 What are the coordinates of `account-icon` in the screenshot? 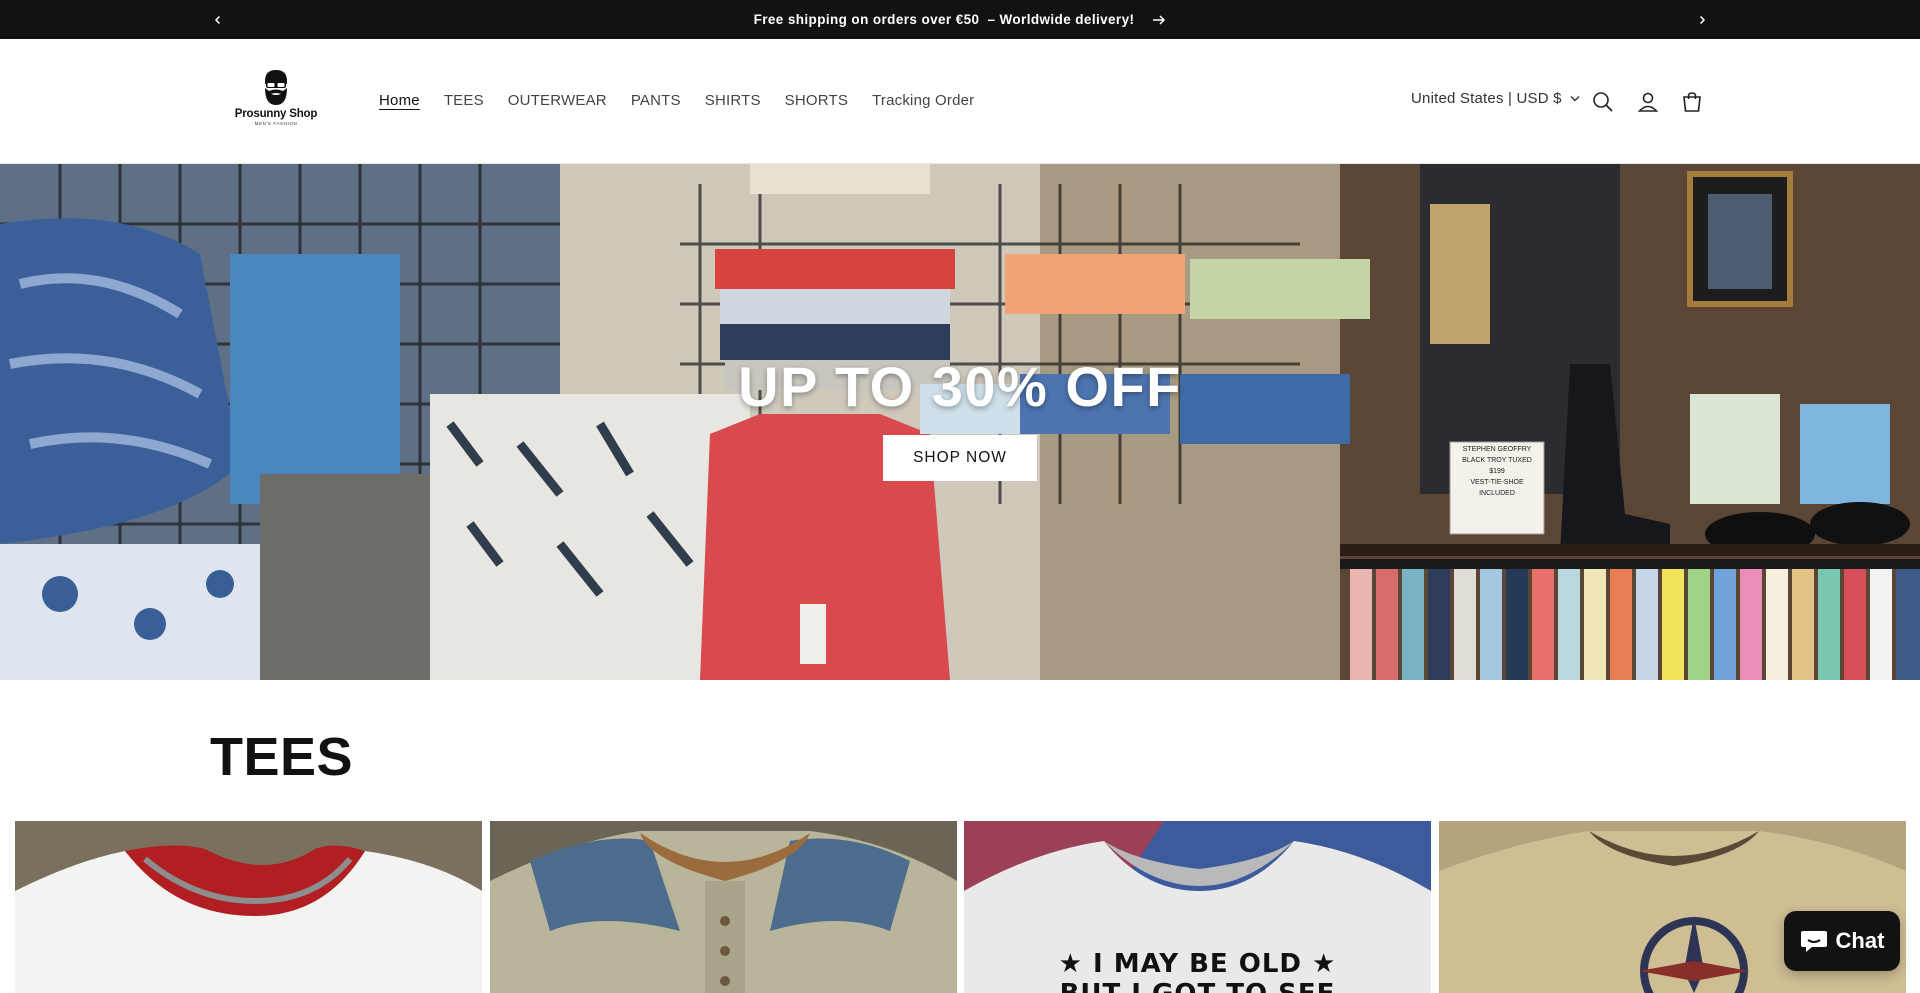 It's located at (1648, 102).